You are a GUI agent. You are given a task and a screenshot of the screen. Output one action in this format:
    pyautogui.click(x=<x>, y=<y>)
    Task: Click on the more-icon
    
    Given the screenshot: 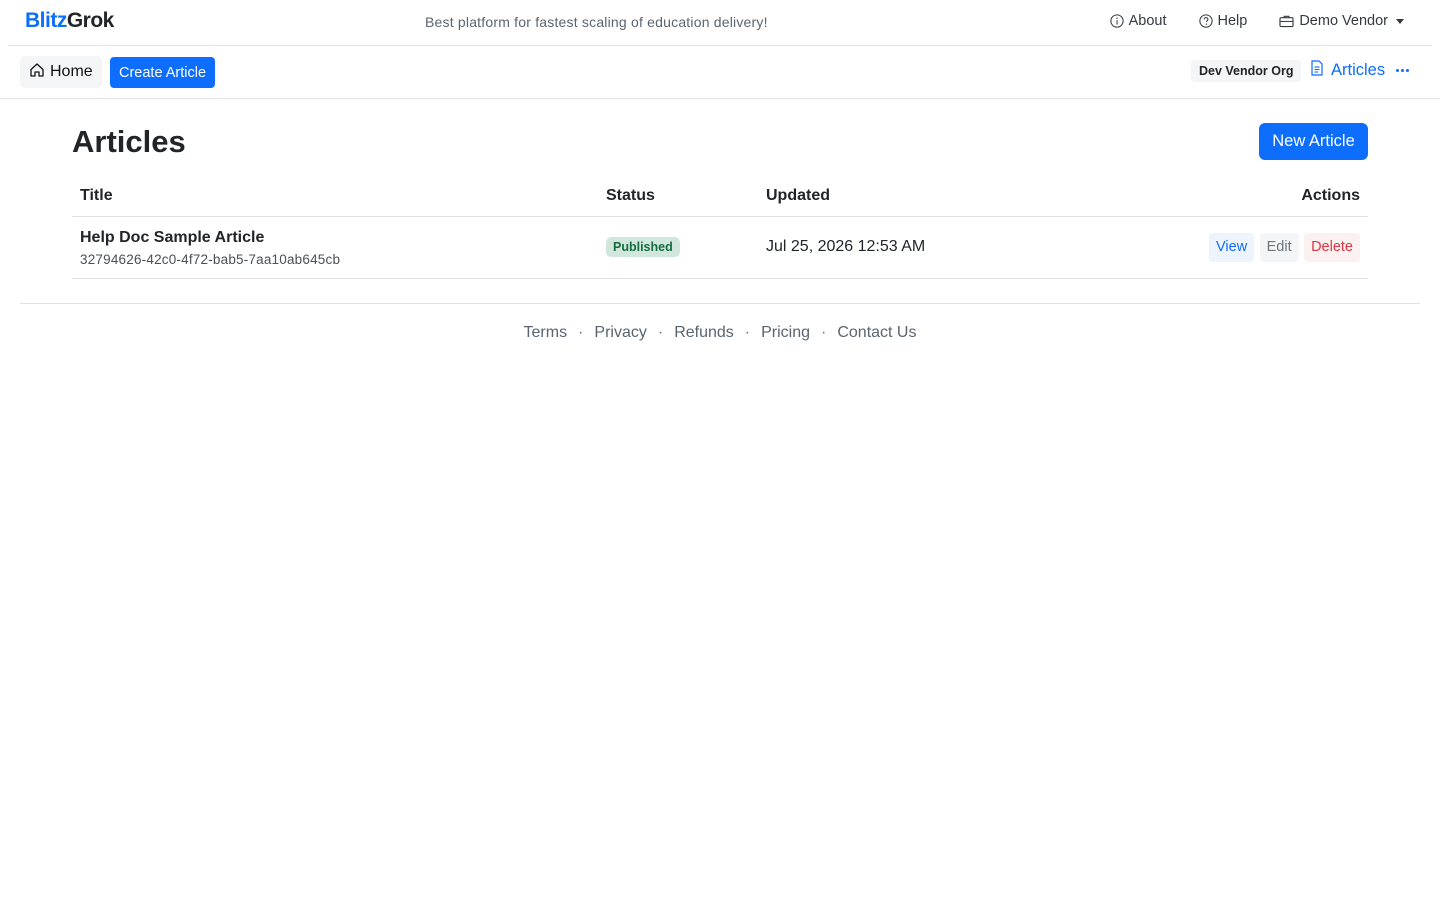 What is the action you would take?
    pyautogui.click(x=1403, y=70)
    